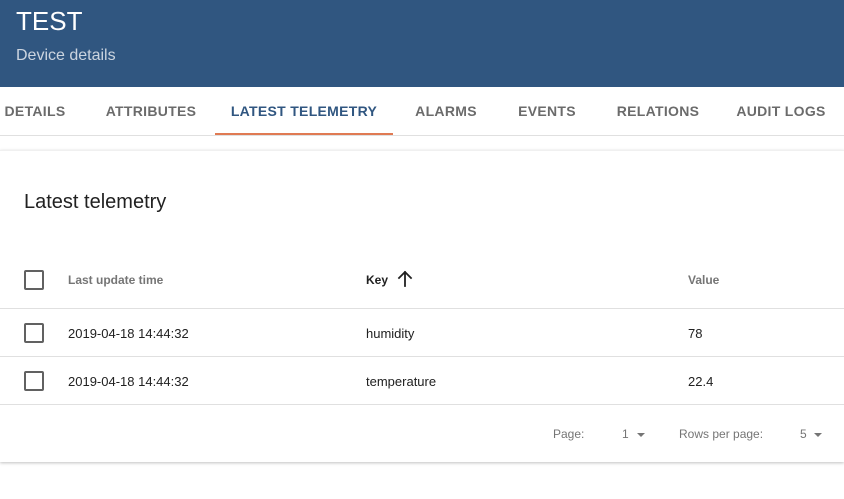 The width and height of the screenshot is (844, 499). I want to click on cell-value: 78, so click(695, 333).